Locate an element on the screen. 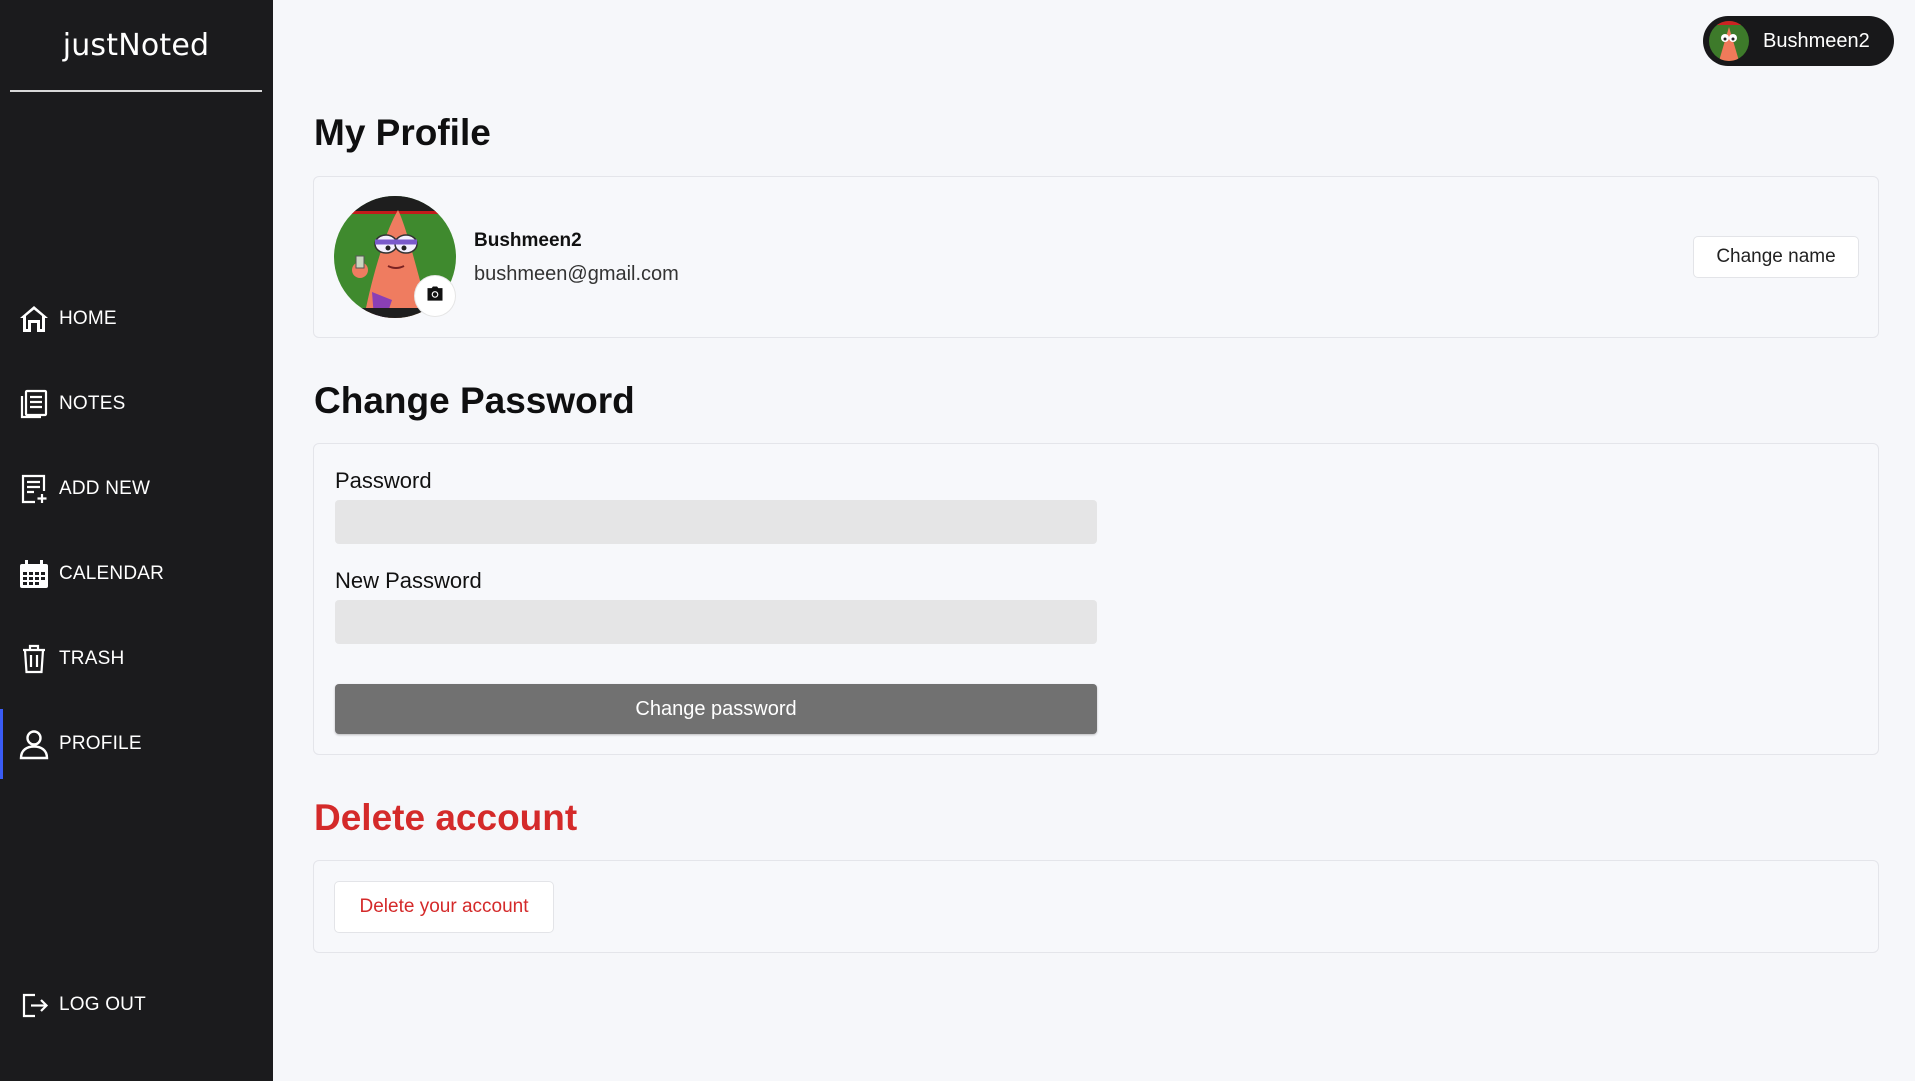 Image resolution: width=1915 pixels, height=1081 pixels. password-field is located at coordinates (716, 522).